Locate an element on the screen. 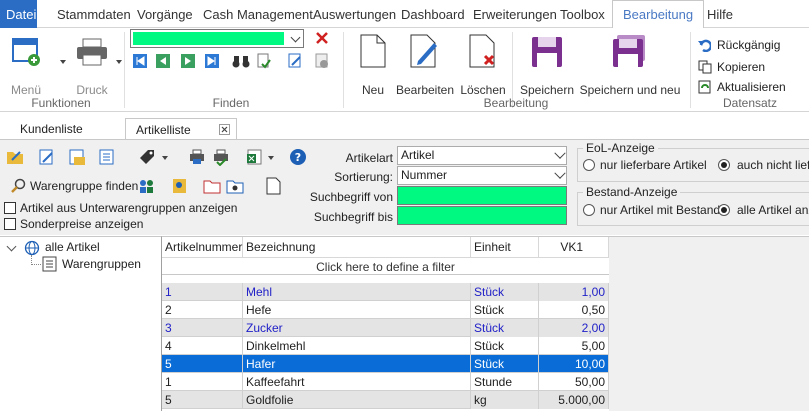  suchbegriff-von-label: Suchbegriff von is located at coordinates (351, 197).